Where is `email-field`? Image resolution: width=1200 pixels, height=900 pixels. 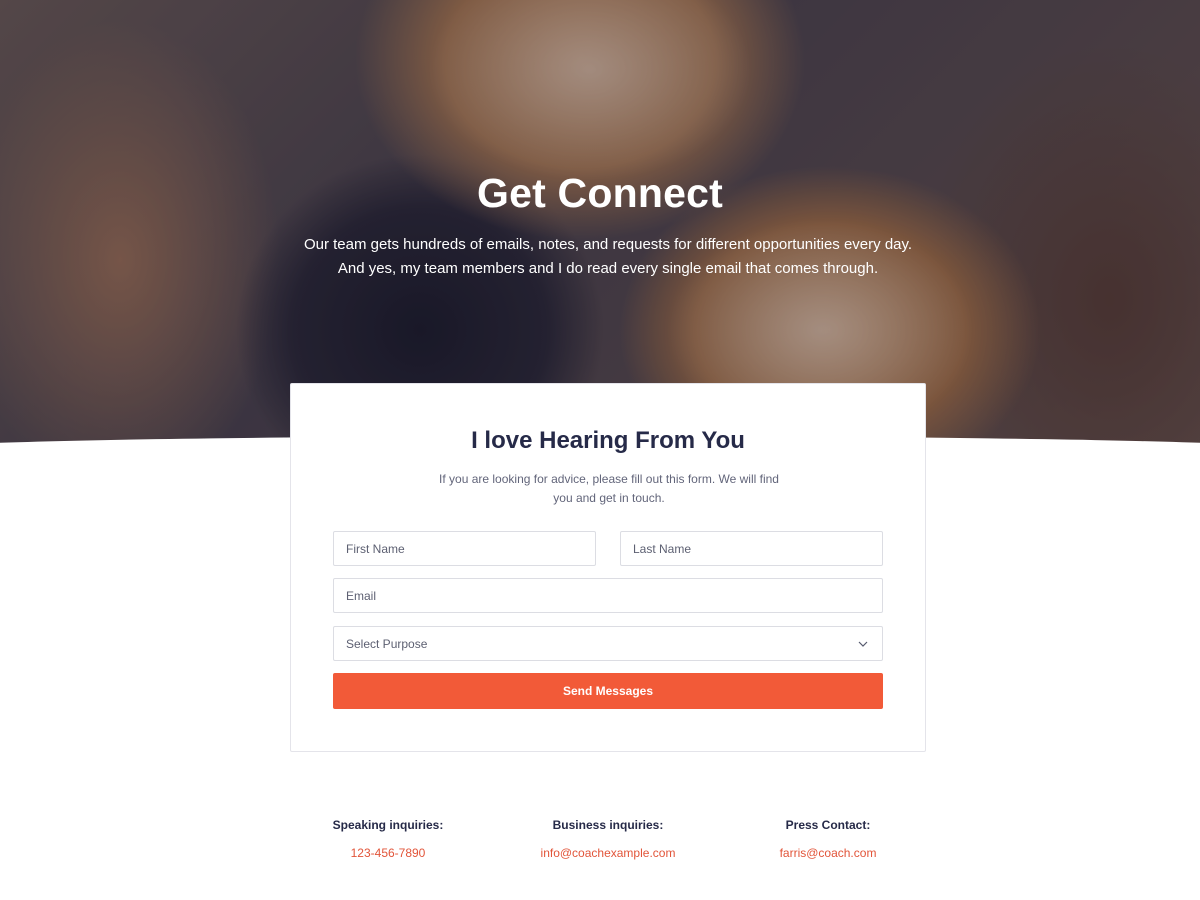 email-field is located at coordinates (608, 595).